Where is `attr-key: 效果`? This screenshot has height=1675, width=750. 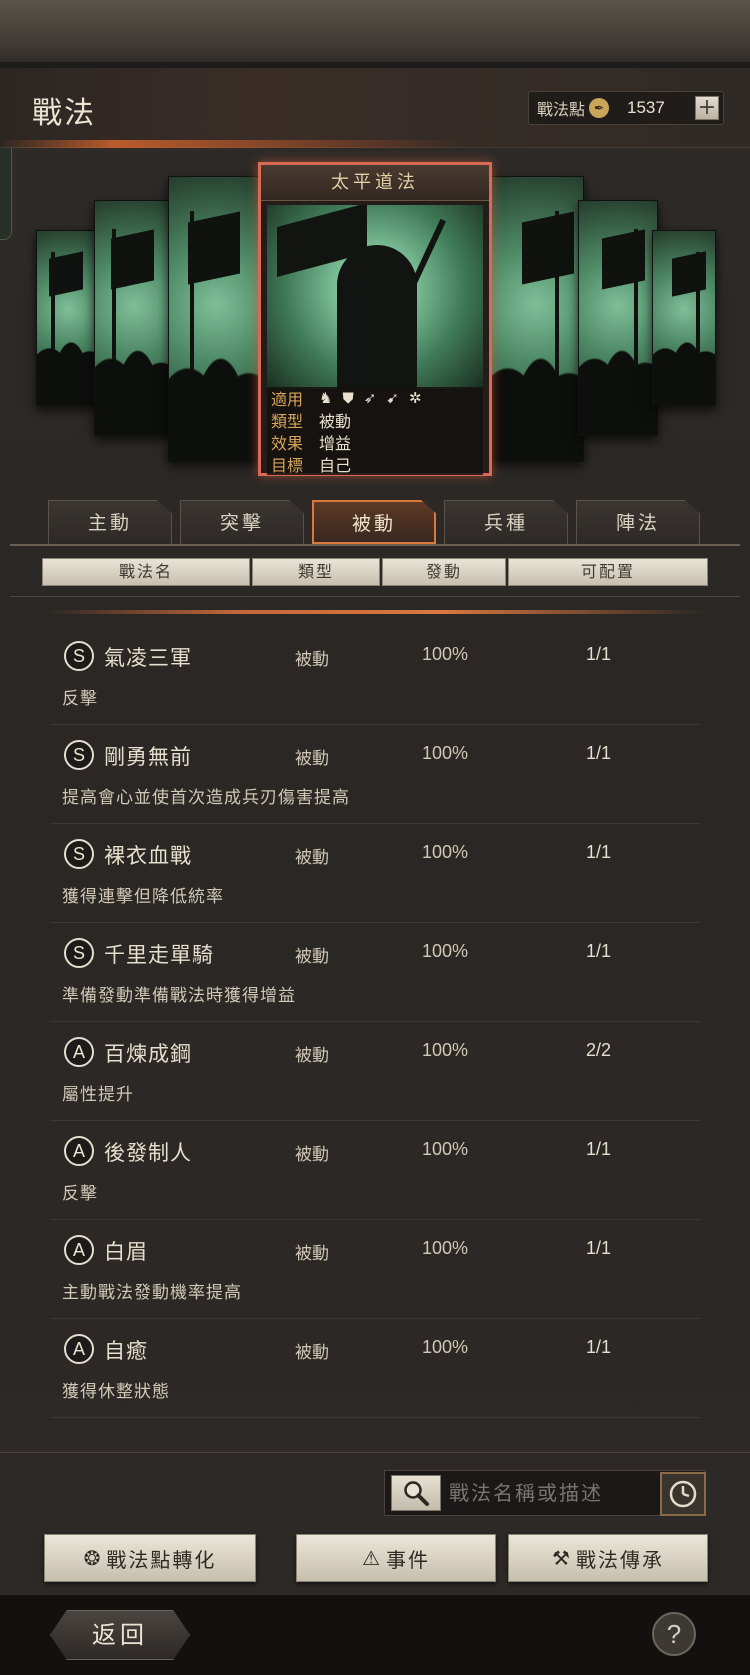 attr-key: 效果 is located at coordinates (287, 443).